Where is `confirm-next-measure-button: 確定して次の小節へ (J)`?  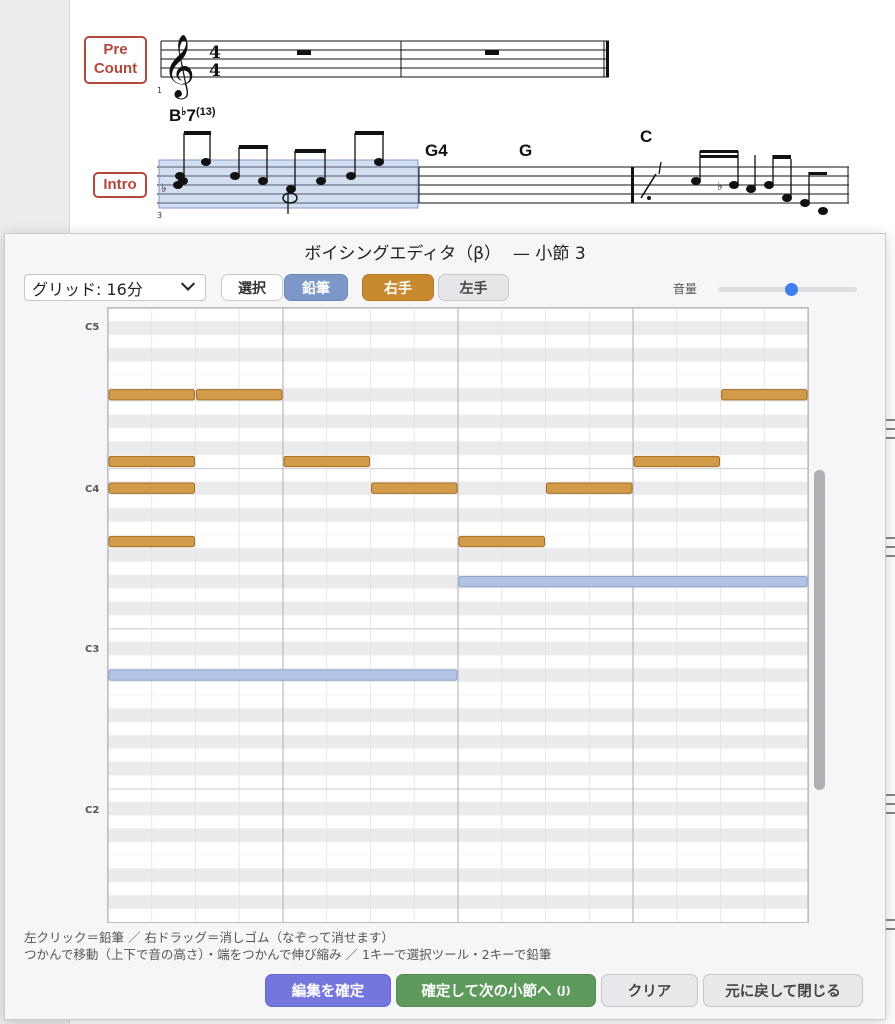
confirm-next-measure-button: 確定して次の小節へ (J) is located at coordinates (496, 990).